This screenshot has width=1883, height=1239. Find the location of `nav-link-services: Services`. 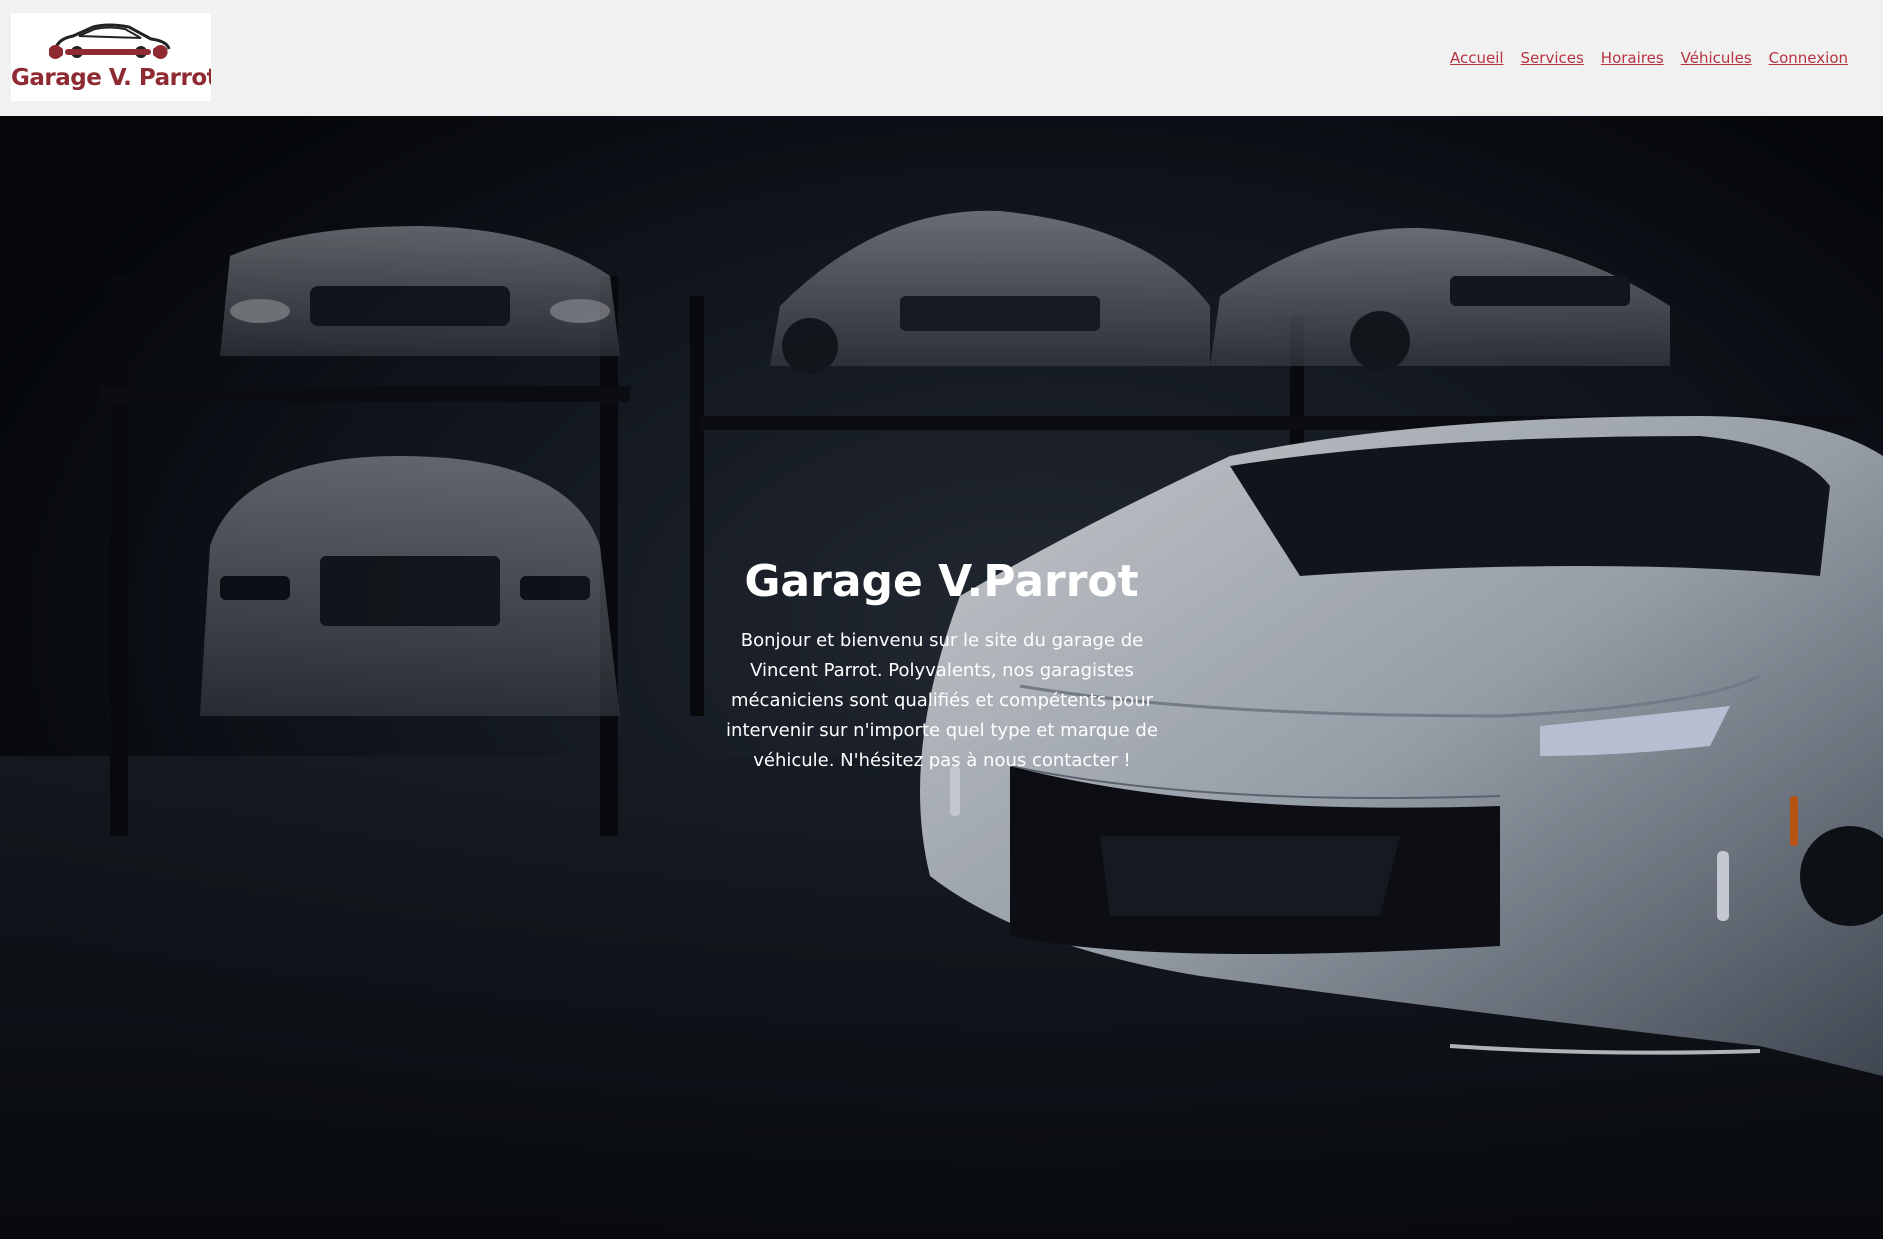

nav-link-services: Services is located at coordinates (1552, 58).